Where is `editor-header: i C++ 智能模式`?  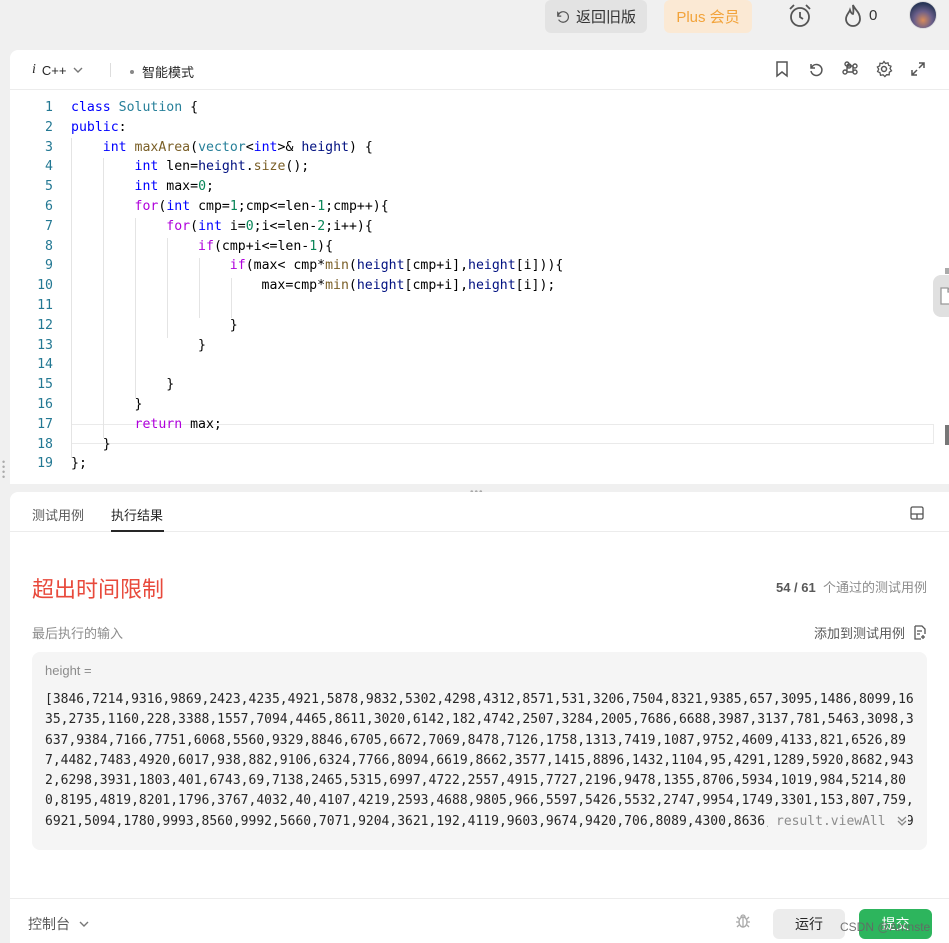
editor-header: i C++ 智能模式 is located at coordinates (479, 70).